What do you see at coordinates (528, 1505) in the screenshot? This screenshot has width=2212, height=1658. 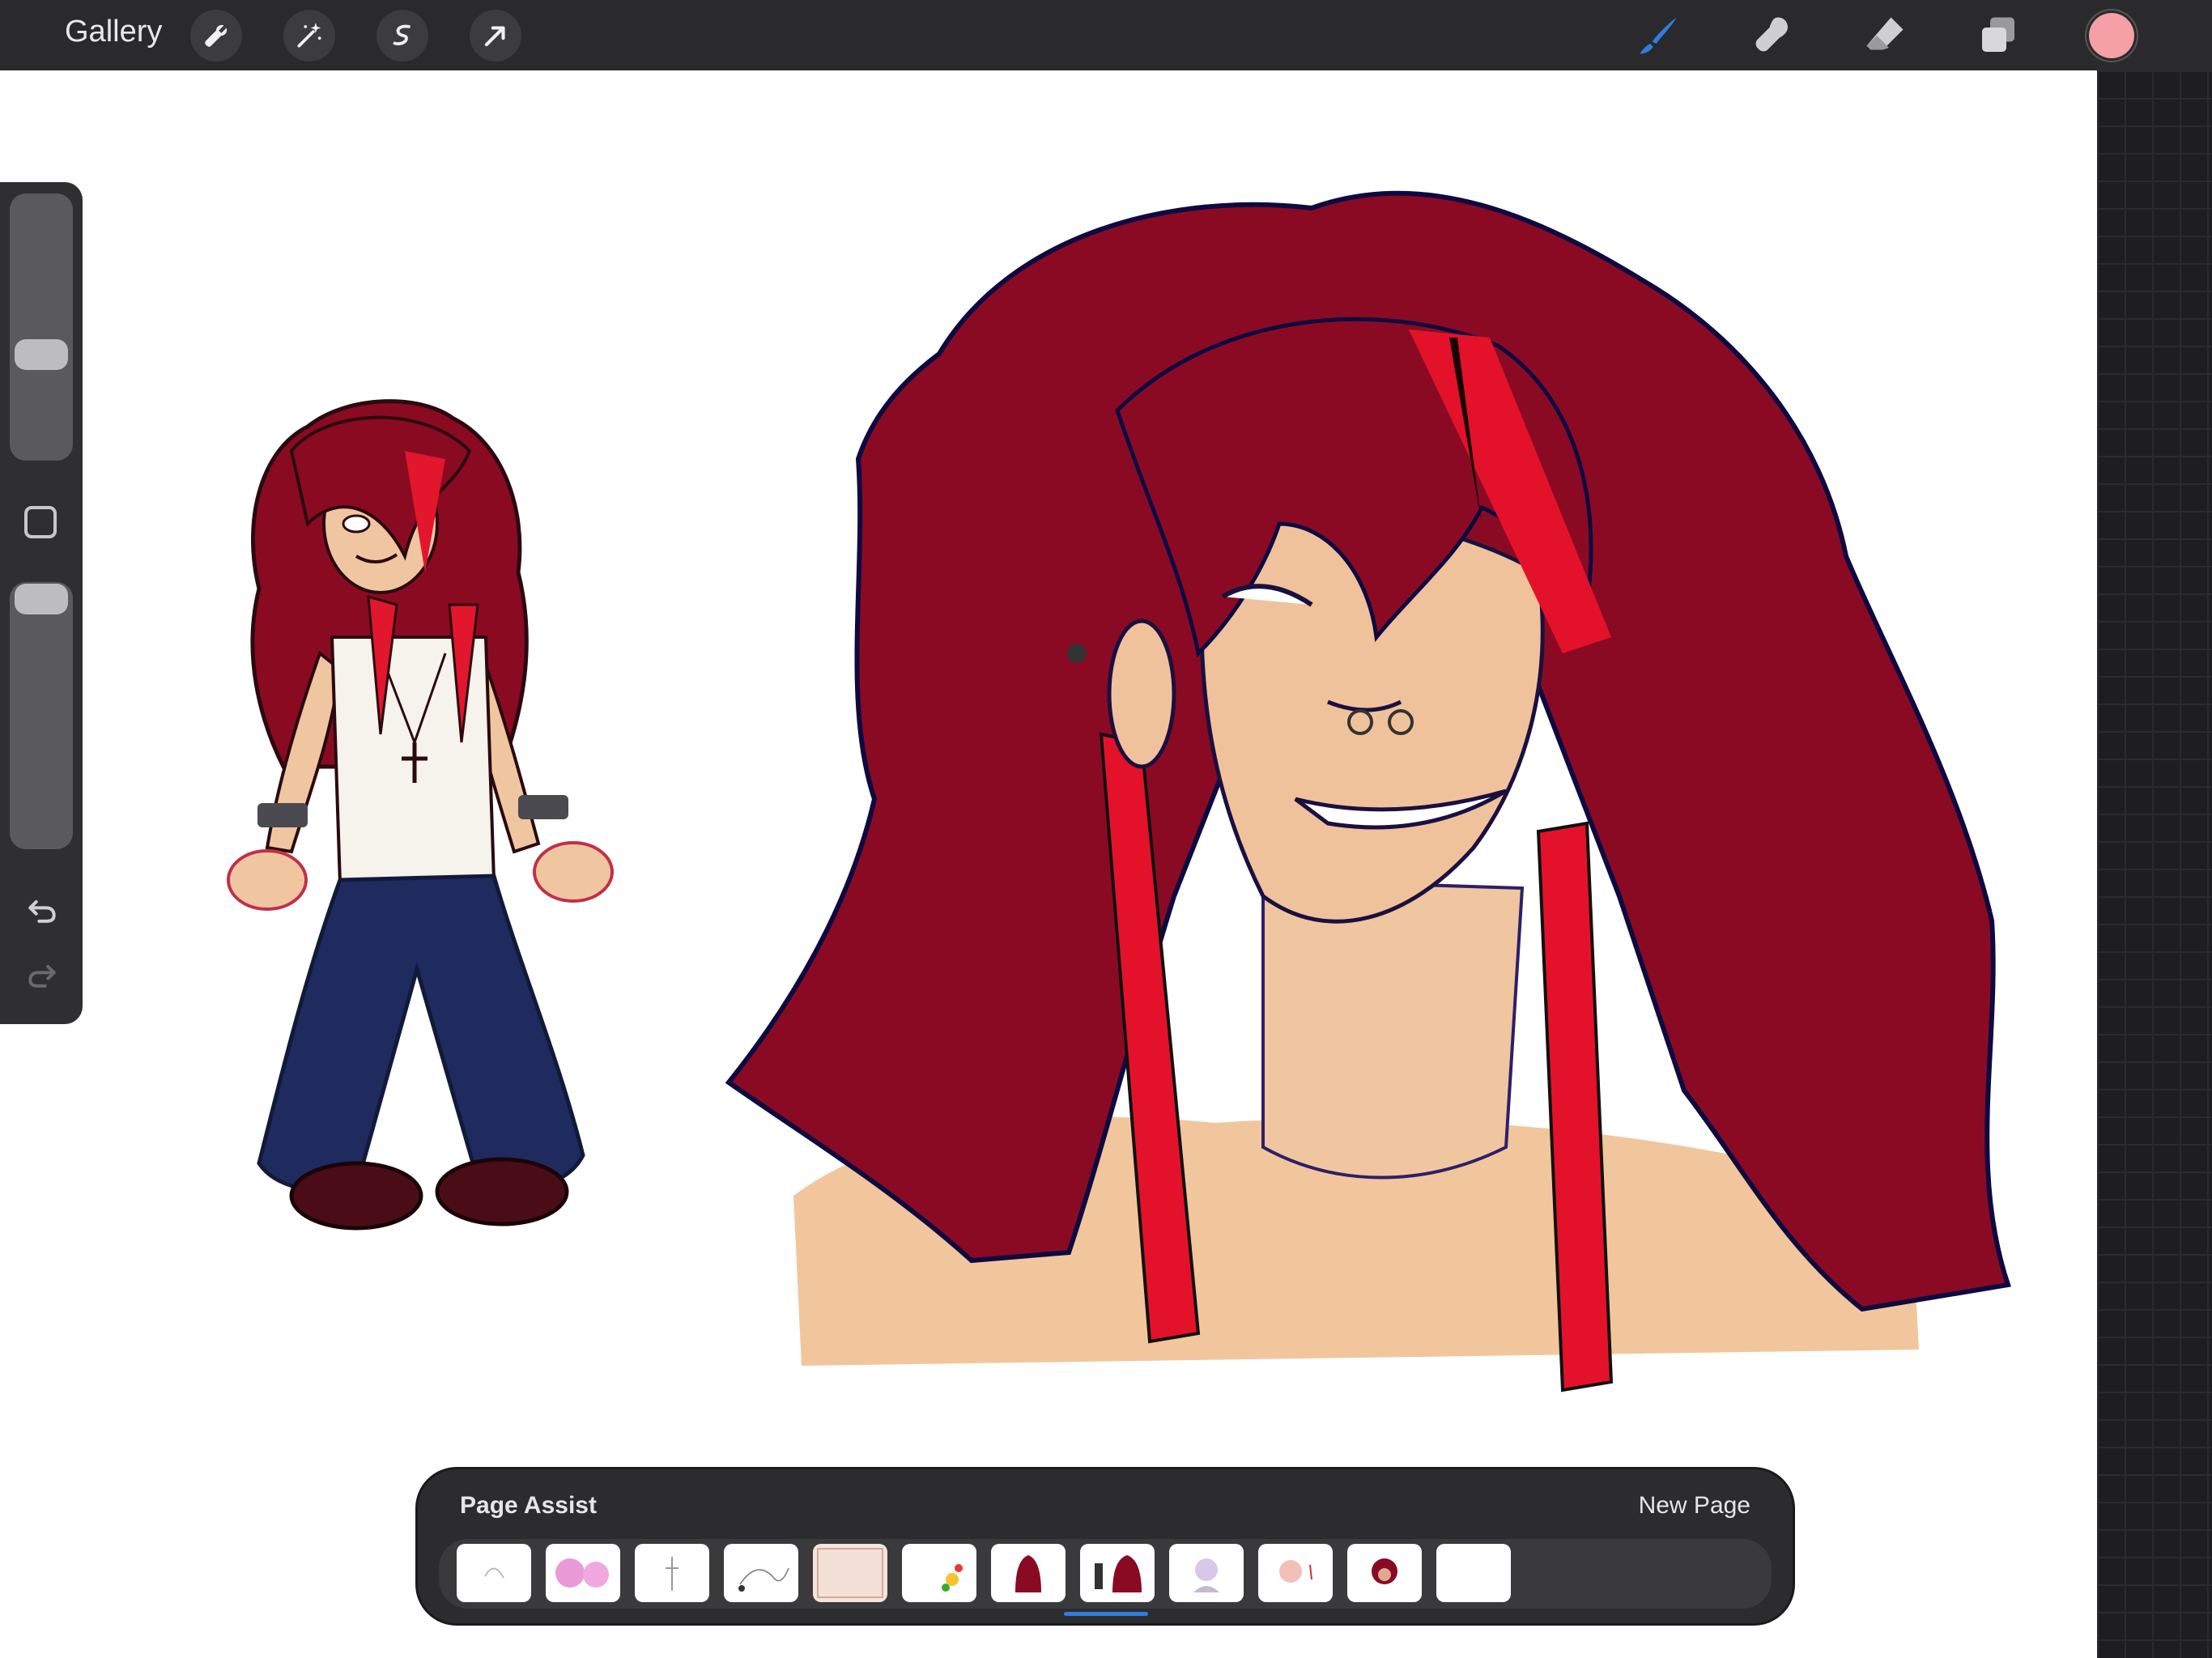 I see `page-assist-title: Page Assist` at bounding box center [528, 1505].